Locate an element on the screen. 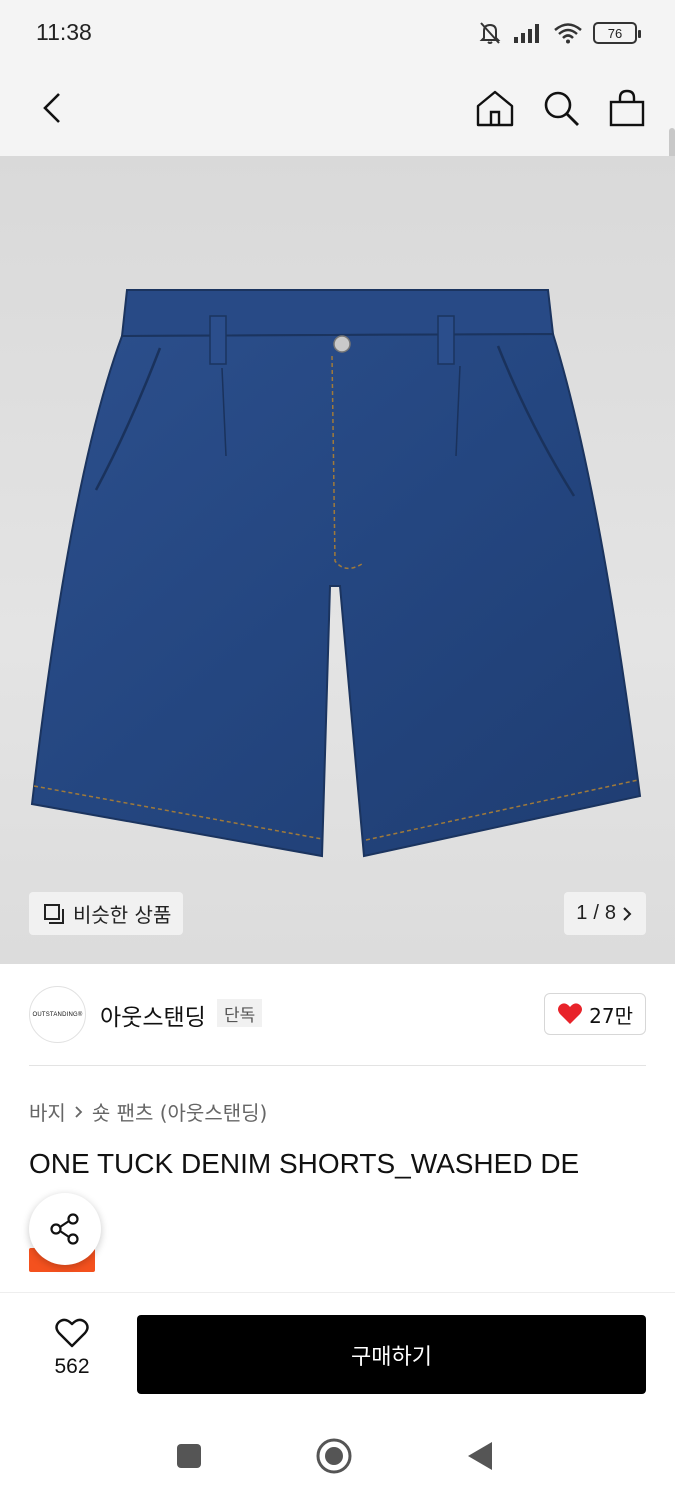  triangle-back-icon is located at coordinates (480, 1456).